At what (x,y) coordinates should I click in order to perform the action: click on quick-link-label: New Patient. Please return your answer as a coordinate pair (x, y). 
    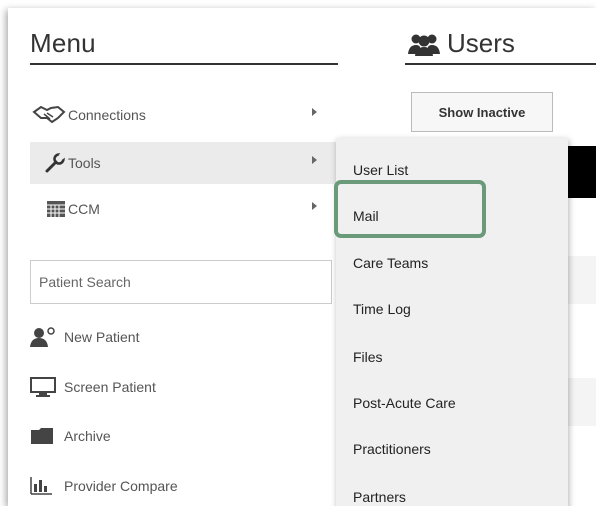
    Looking at the image, I should click on (102, 337).